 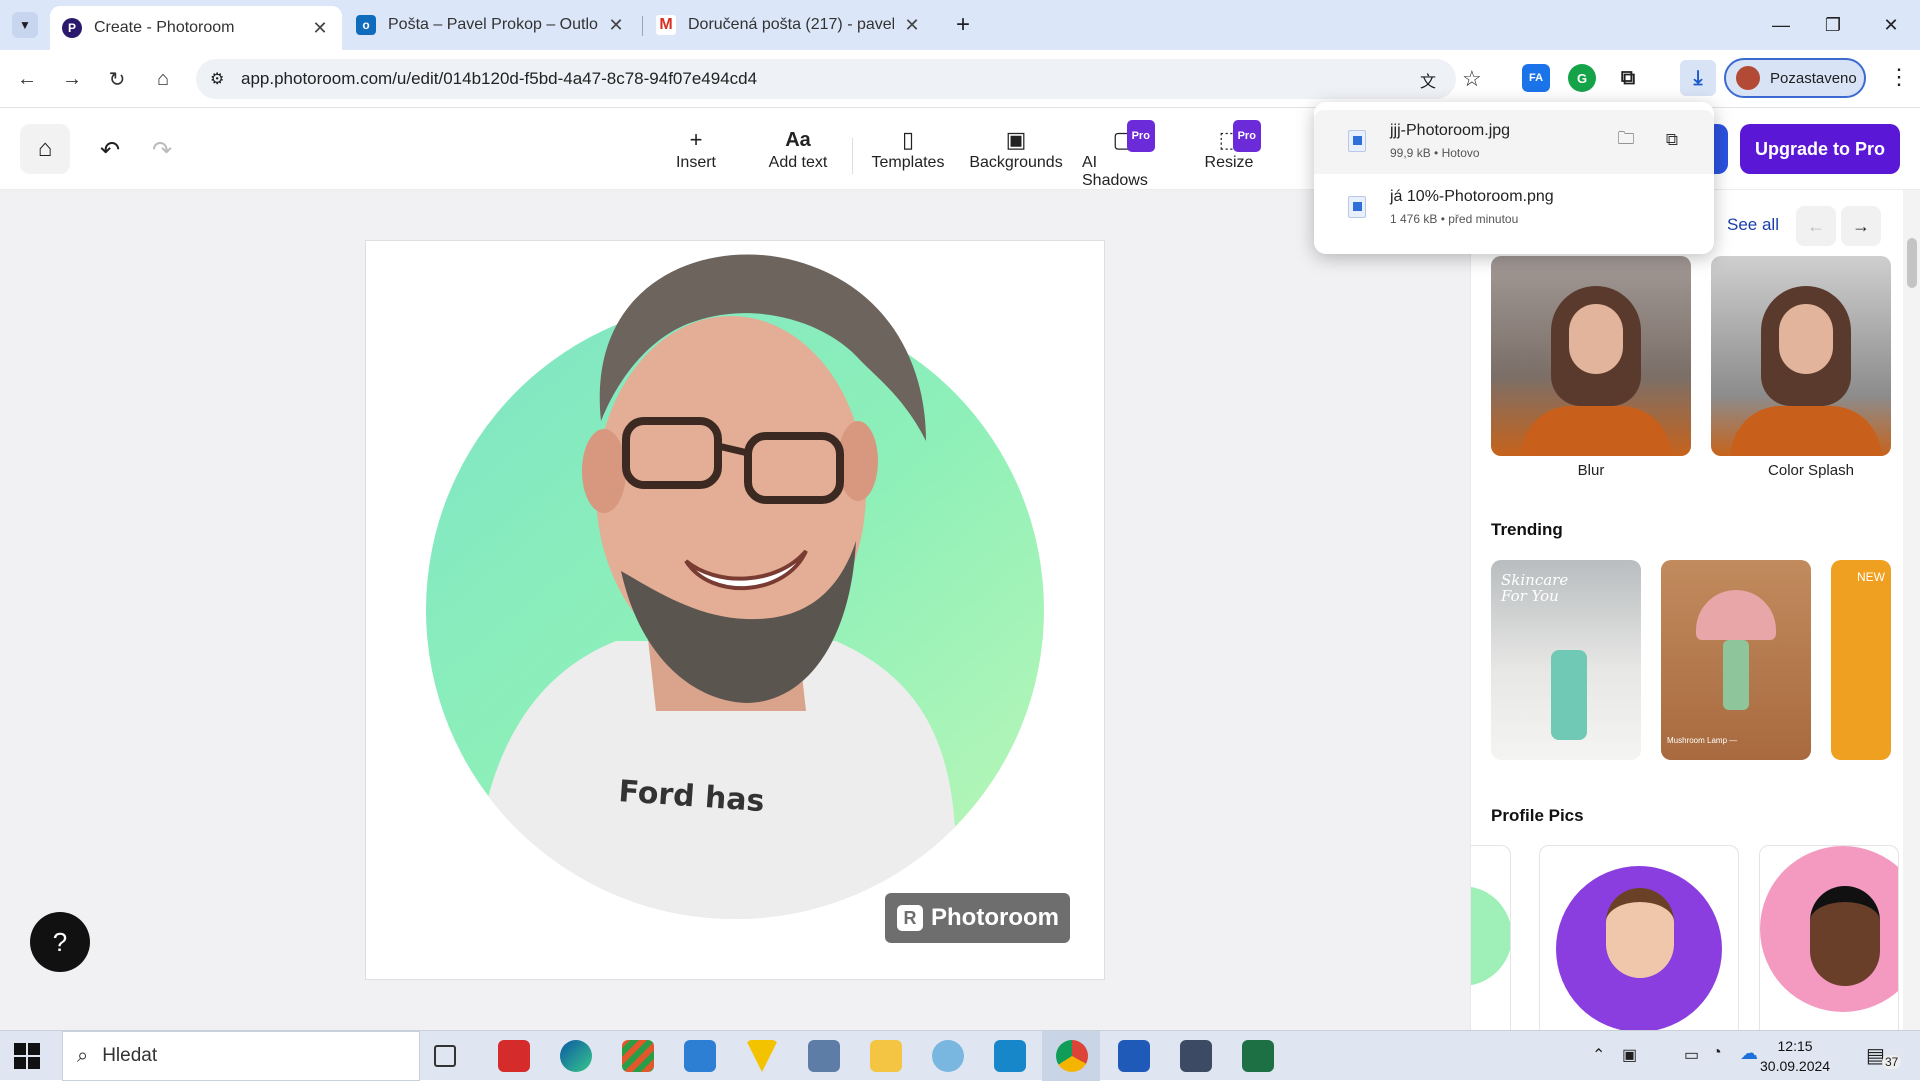 I want to click on insert-tool: + Insert, so click(x=696, y=152).